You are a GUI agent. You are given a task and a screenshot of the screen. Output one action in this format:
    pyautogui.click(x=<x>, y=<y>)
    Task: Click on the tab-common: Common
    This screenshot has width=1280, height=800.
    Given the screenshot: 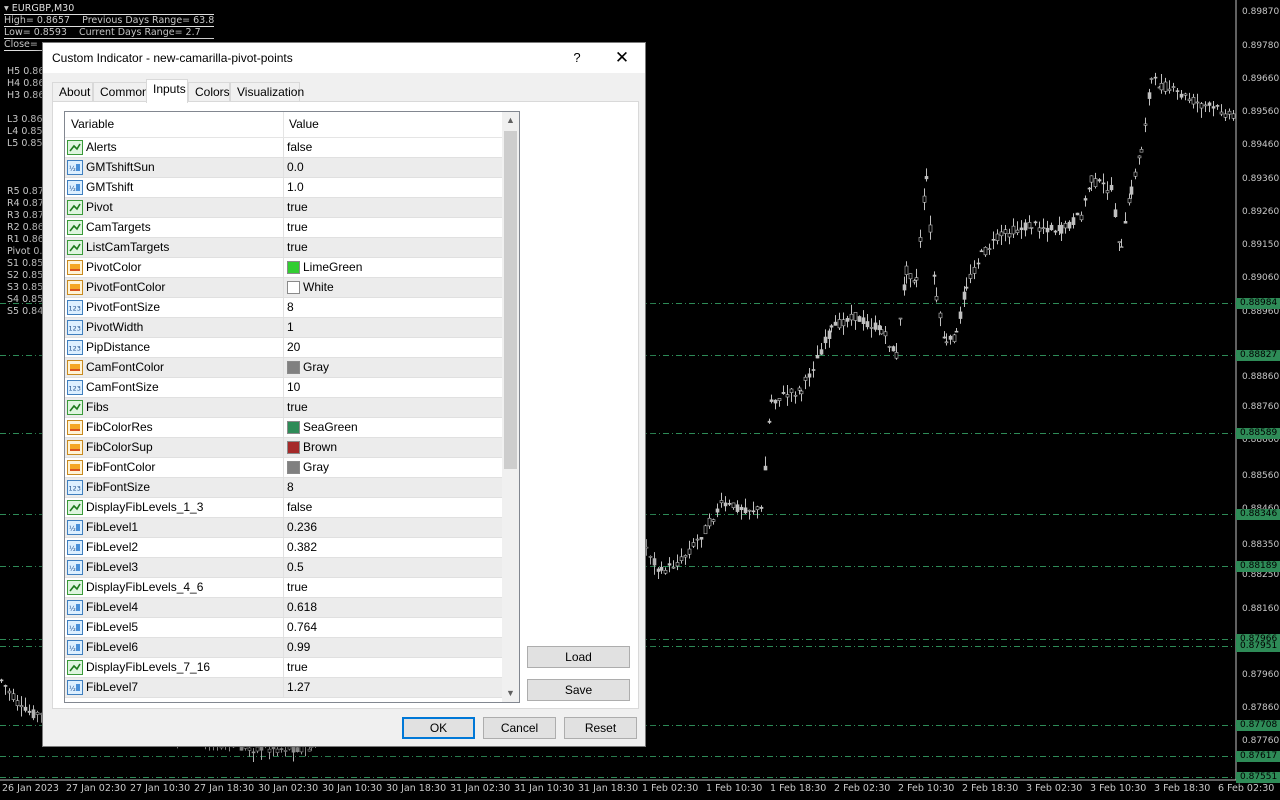 What is the action you would take?
    pyautogui.click(x=121, y=92)
    